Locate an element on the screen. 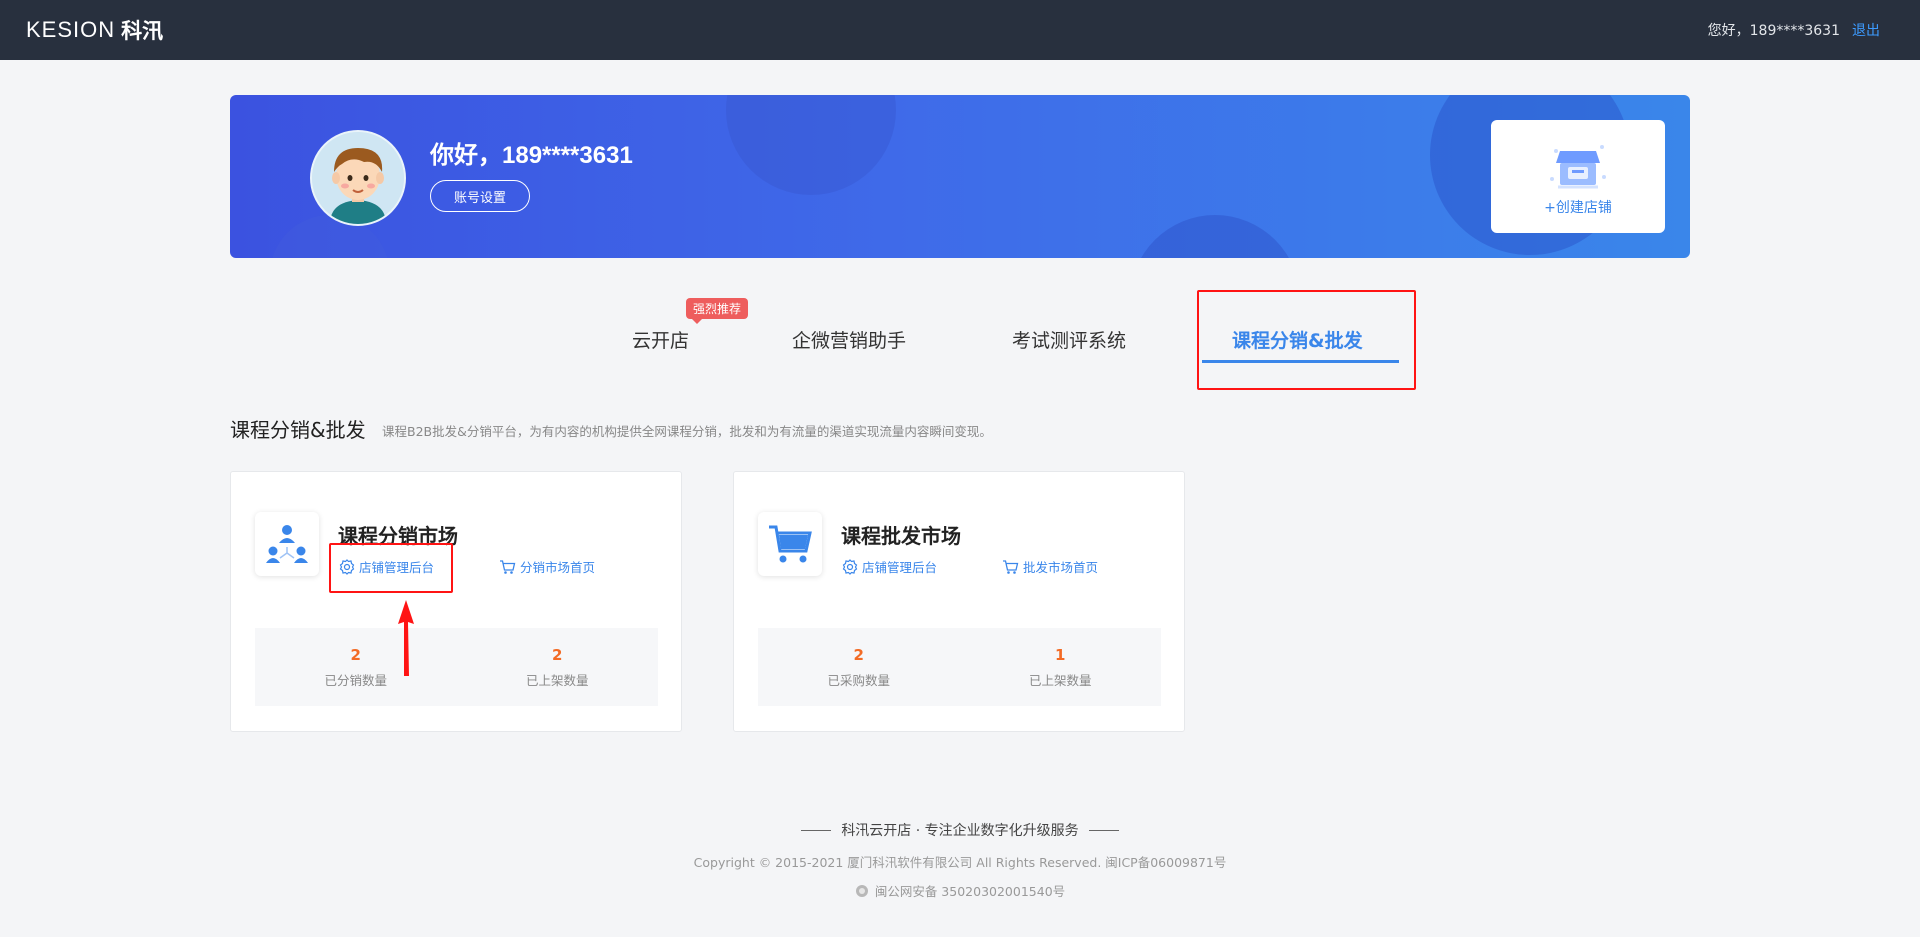 The height and width of the screenshot is (937, 1920). product-tabs: 强烈推荐 云开店 企微营销助手 考试测评系统 课程分销&批发 is located at coordinates (960, 340).